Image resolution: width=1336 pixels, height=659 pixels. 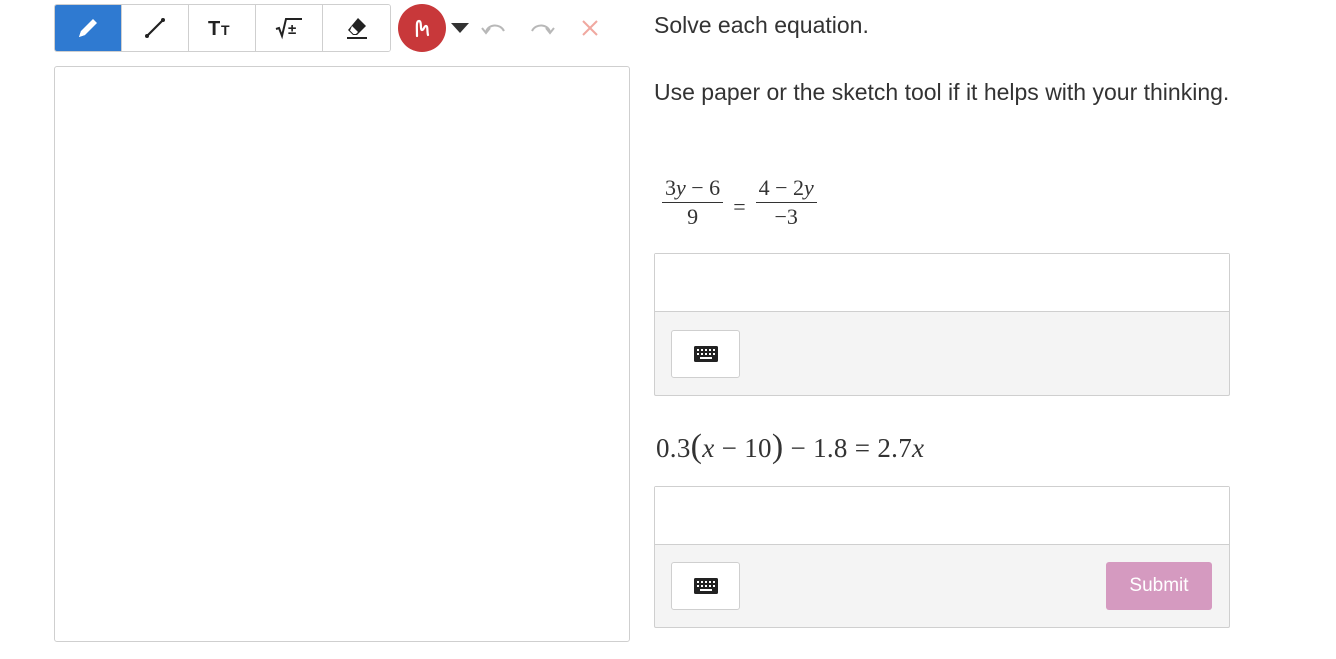 I want to click on equation-1: 3y − 6 9 = 4 − 2y −3, so click(x=739, y=203).